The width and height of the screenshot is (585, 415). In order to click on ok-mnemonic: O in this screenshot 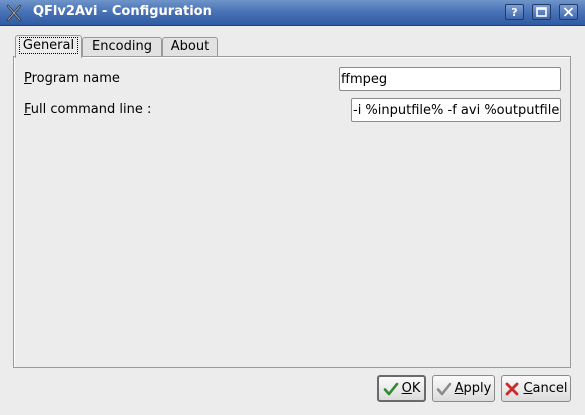, I will do `click(406, 388)`.